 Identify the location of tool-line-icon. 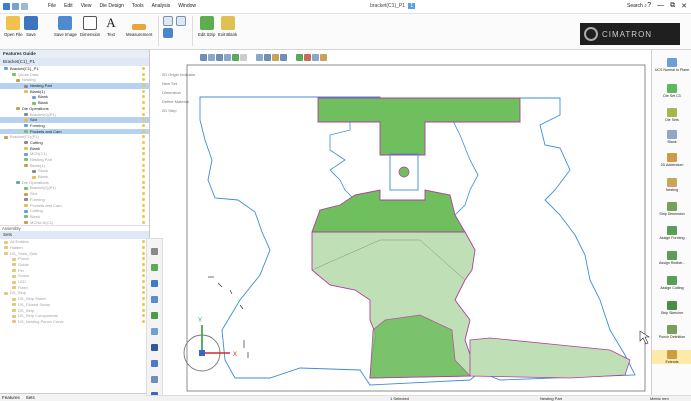
(154, 283).